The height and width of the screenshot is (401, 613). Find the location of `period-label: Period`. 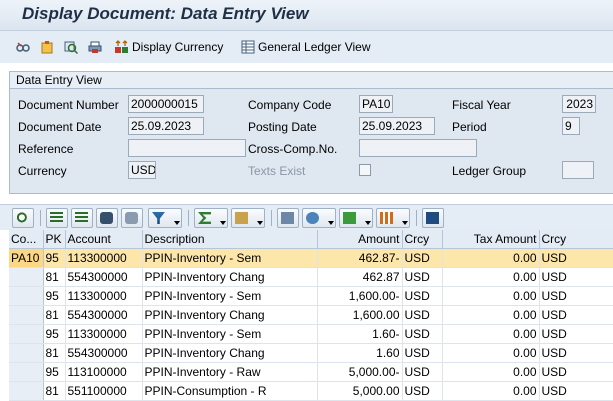

period-label: Period is located at coordinates (469, 127).